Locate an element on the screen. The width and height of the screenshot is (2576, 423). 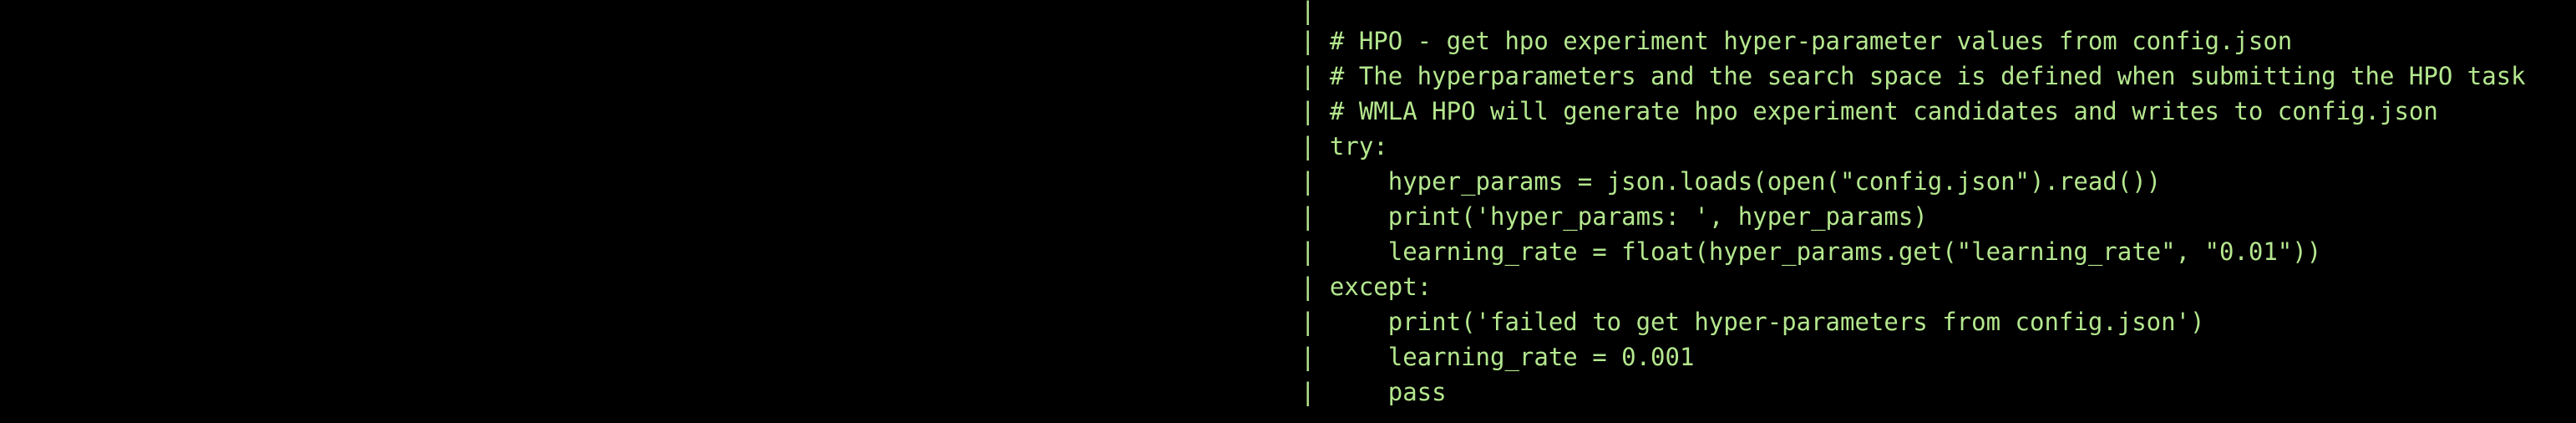
code-text: learning_rate = 0.001 is located at coordinates (1505, 357).